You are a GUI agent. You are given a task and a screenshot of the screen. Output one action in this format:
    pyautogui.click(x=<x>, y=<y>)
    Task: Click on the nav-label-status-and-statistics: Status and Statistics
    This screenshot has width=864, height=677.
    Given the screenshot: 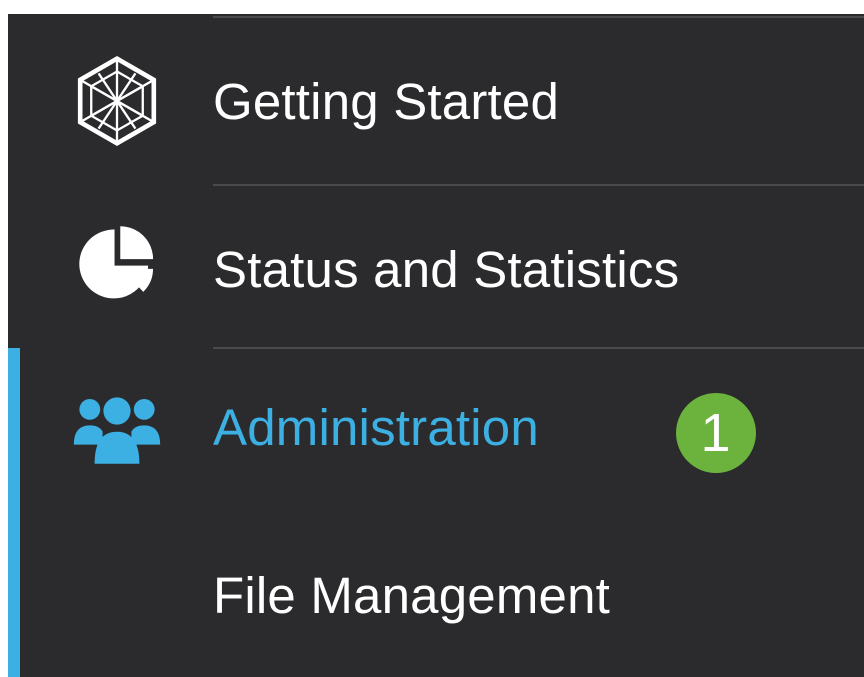 What is the action you would take?
    pyautogui.click(x=446, y=269)
    